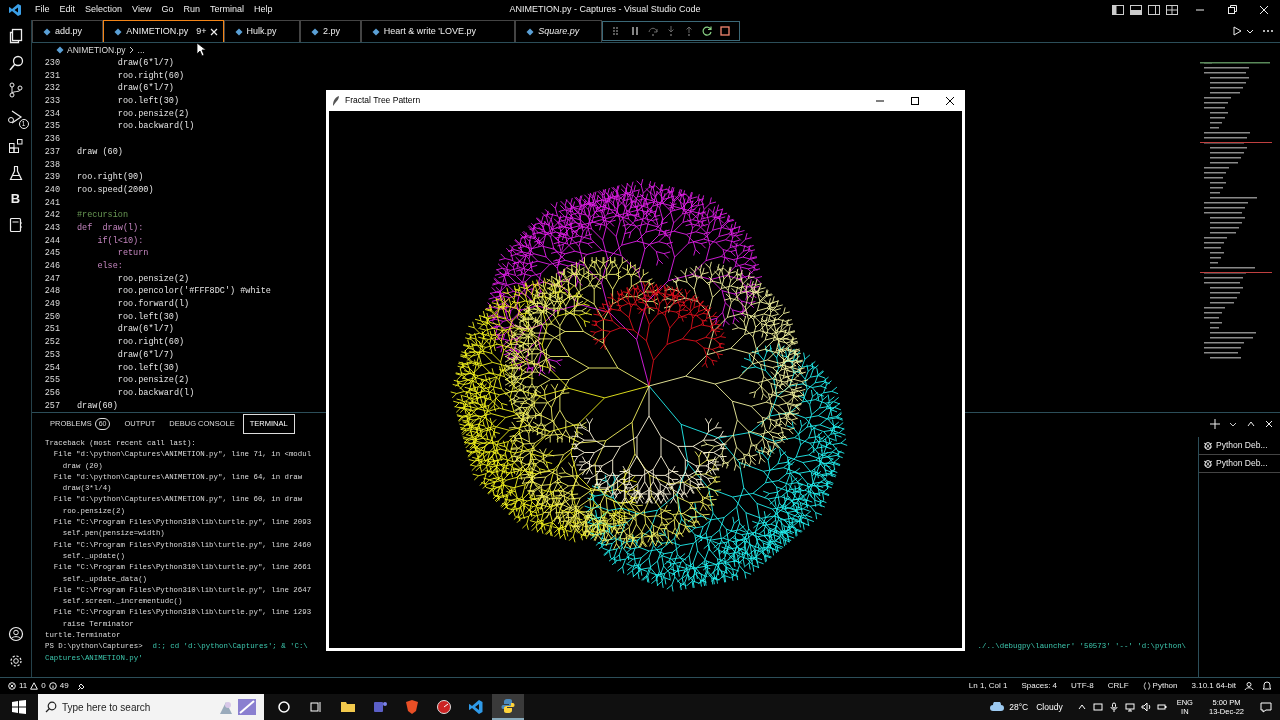  What do you see at coordinates (997, 707) in the screenshot?
I see `cloud-icon` at bounding box center [997, 707].